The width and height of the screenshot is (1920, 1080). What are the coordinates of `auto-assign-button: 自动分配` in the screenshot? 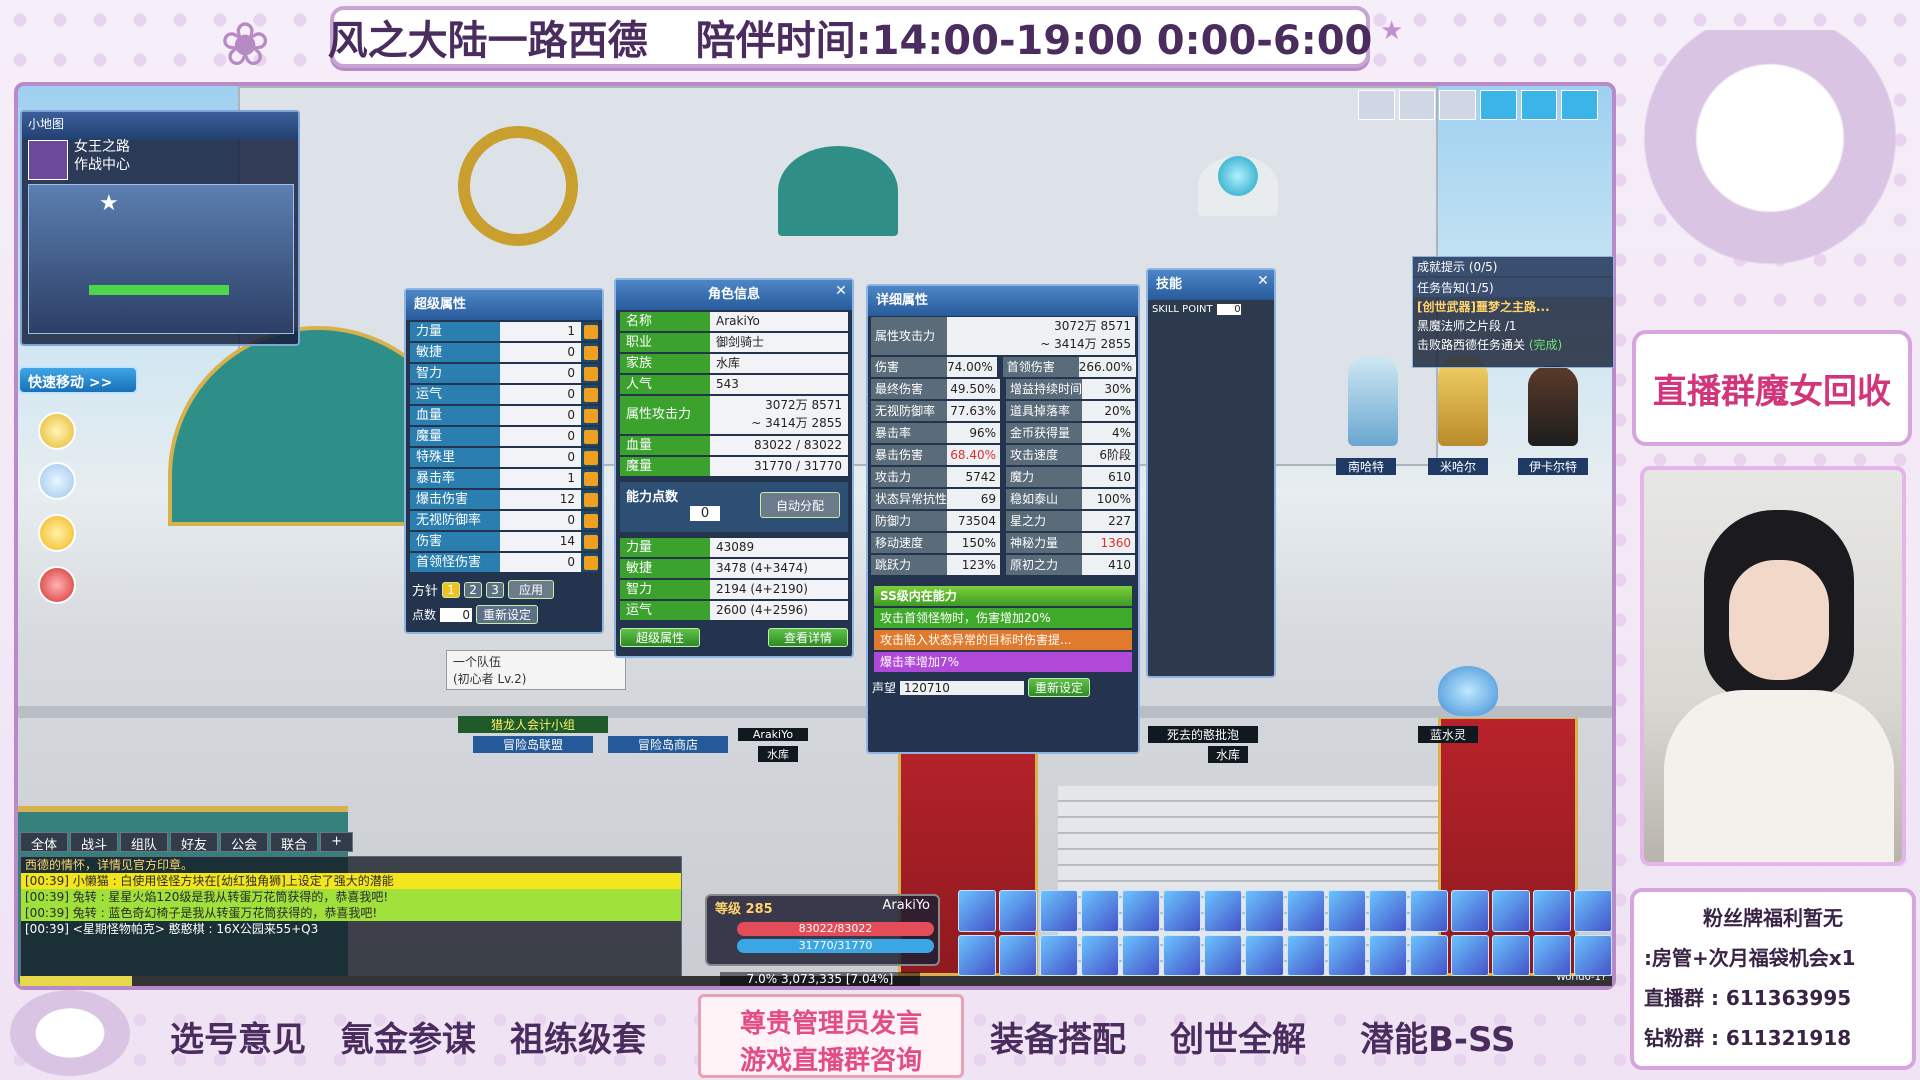 It's located at (800, 505).